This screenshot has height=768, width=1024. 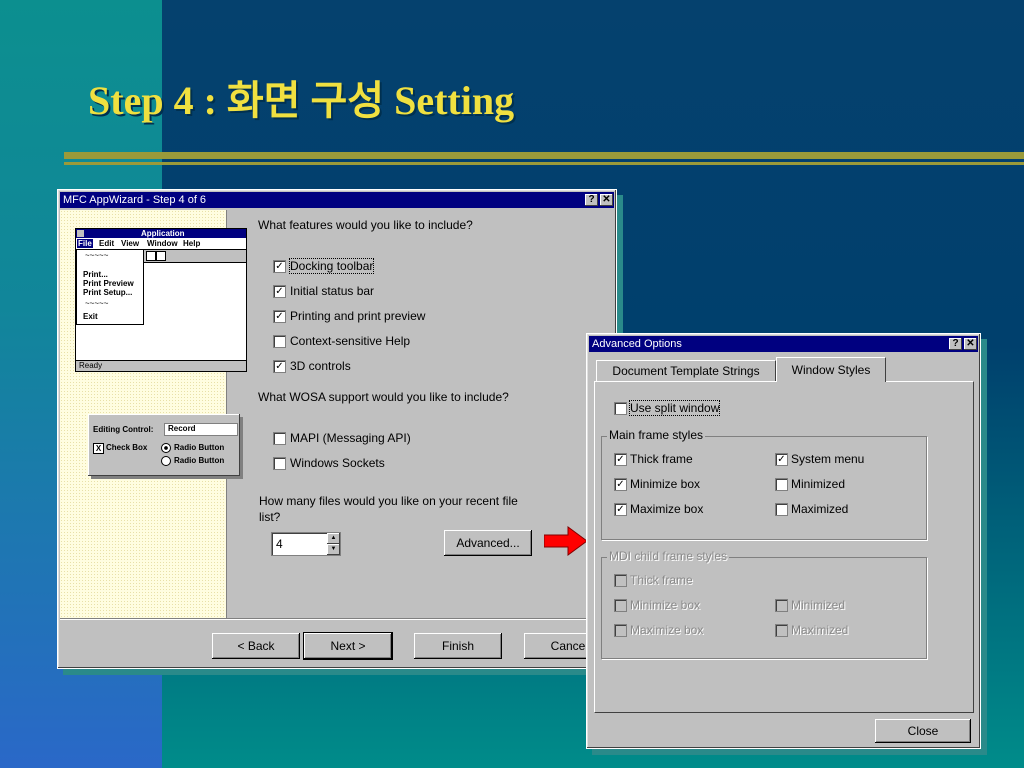 I want to click on mdi-minimized-label: Minimized, so click(x=818, y=605).